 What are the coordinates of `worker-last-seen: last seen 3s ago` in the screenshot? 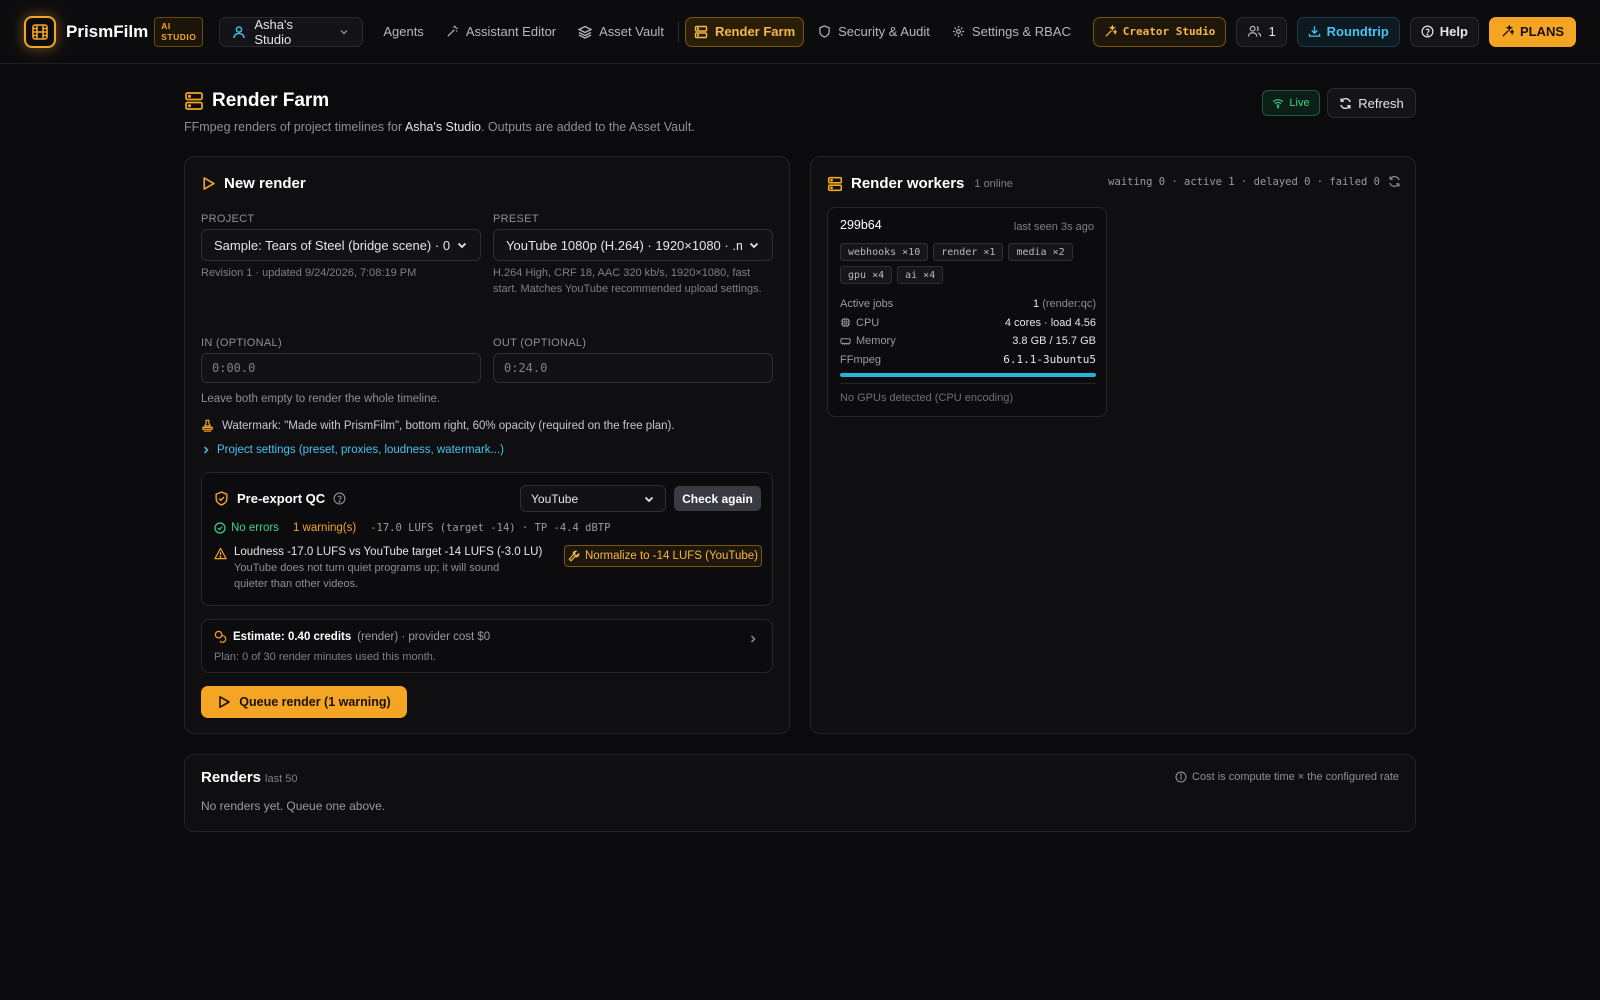 It's located at (1053, 227).